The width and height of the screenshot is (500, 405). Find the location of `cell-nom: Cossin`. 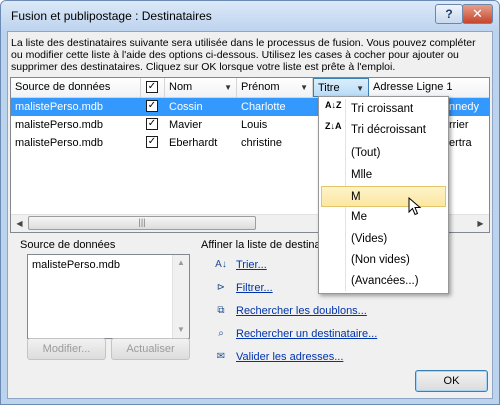

cell-nom: Cossin is located at coordinates (186, 107).